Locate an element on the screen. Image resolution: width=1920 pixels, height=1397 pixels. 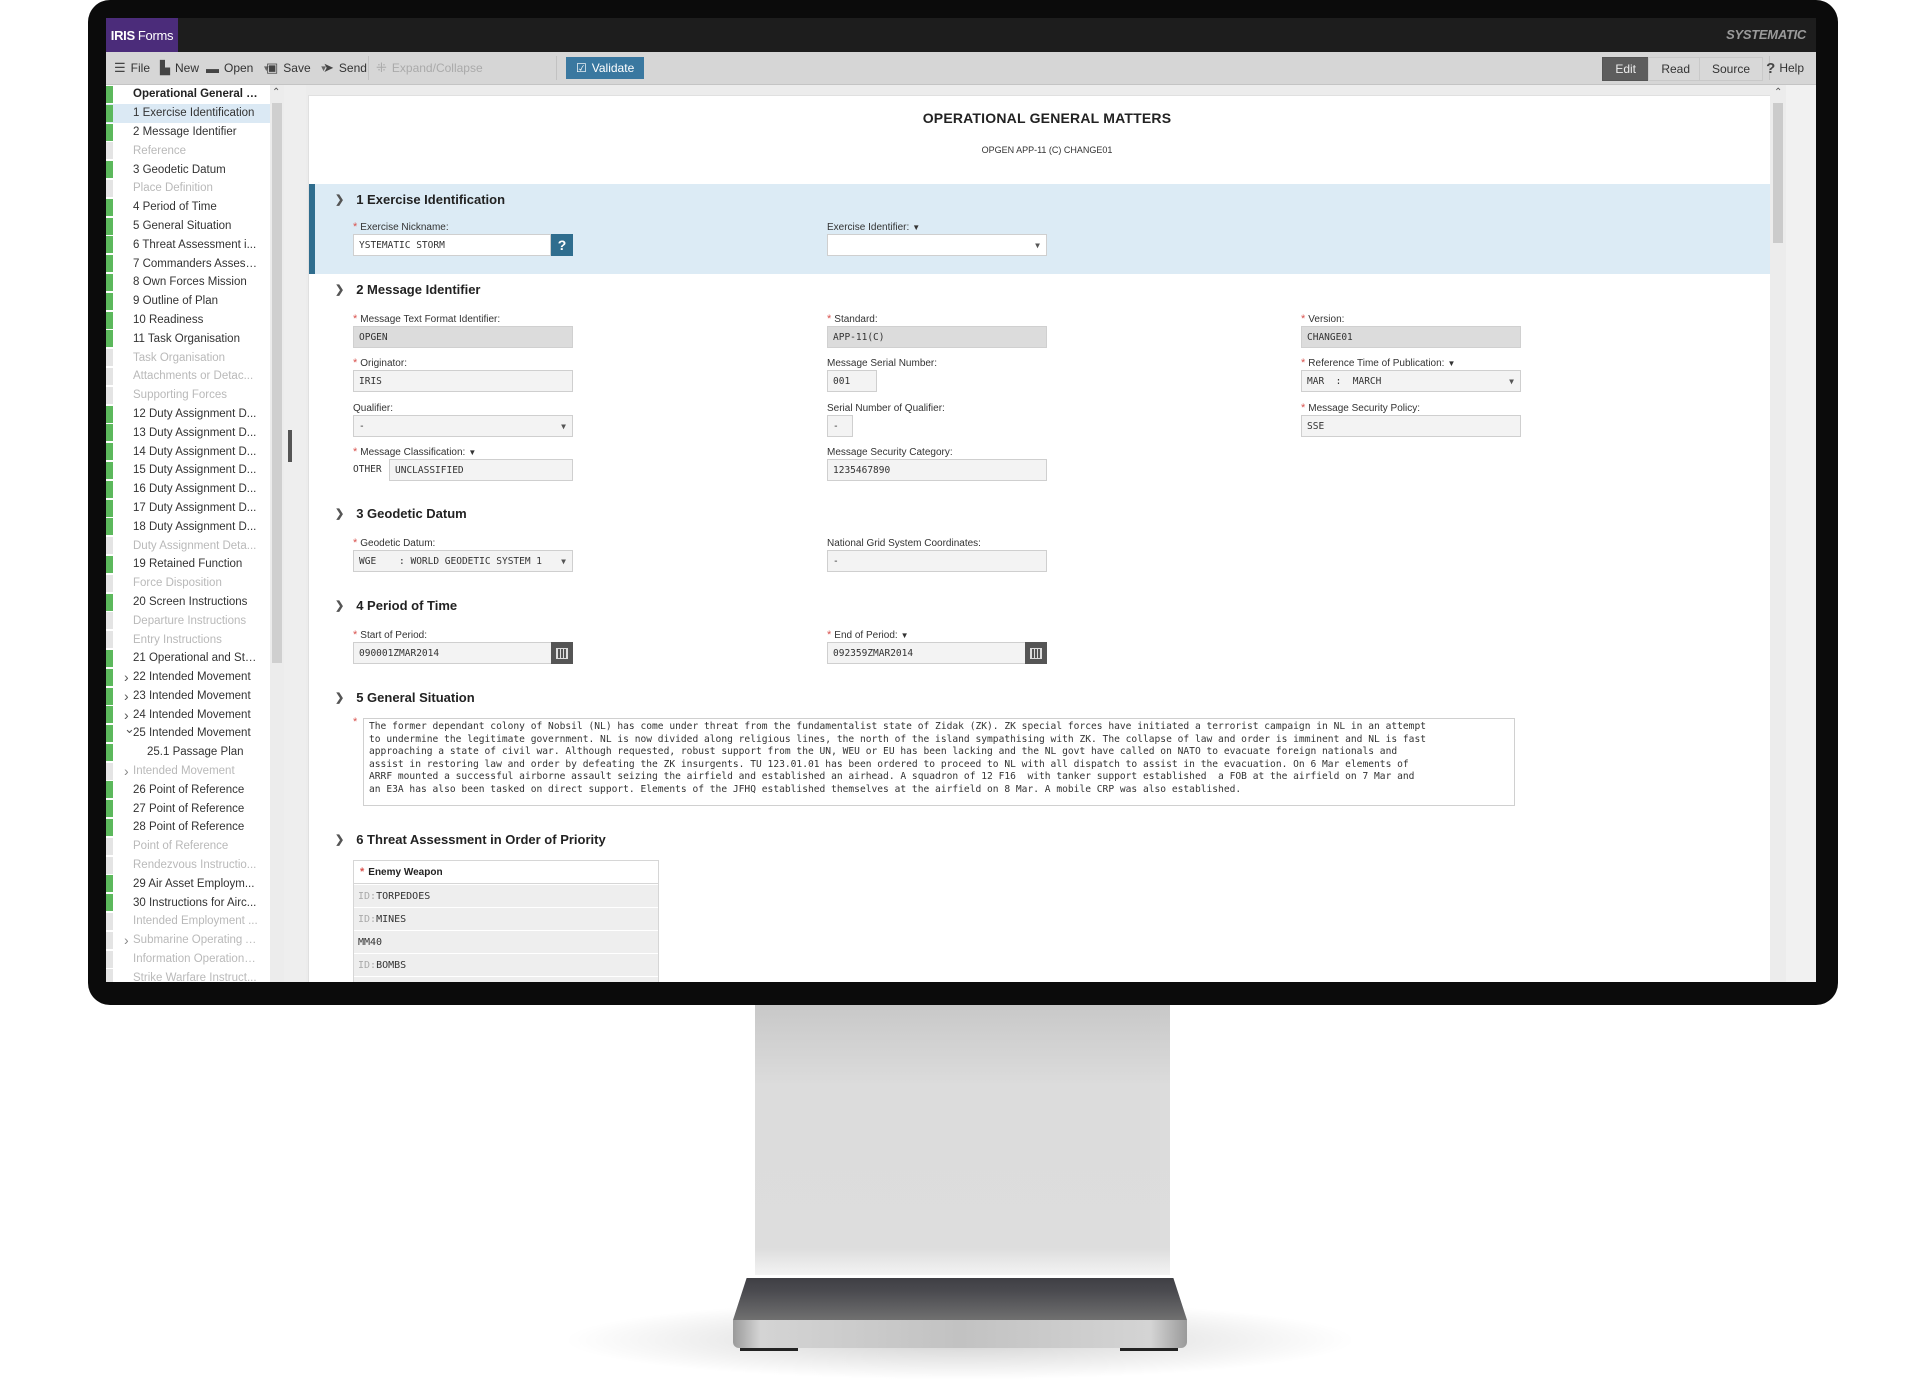
collapse-sidebar-handle is located at coordinates (290, 446).